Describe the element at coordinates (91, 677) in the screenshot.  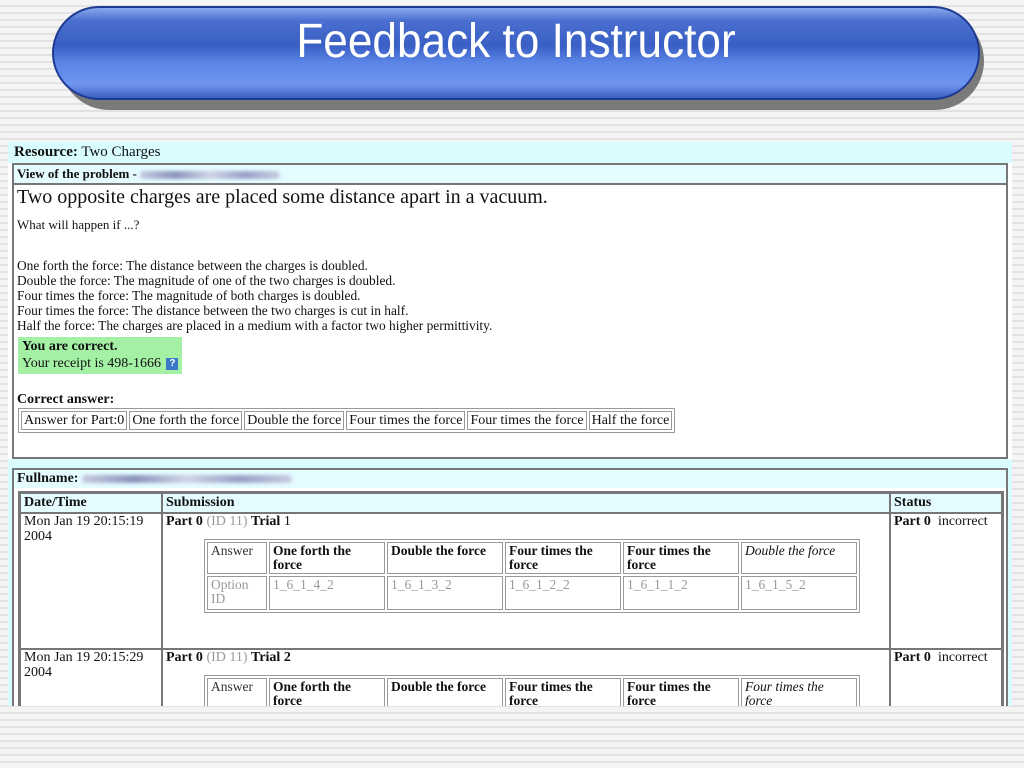
I see `submission-datetime: Mon Jan 19 20:15:29 2004` at that location.